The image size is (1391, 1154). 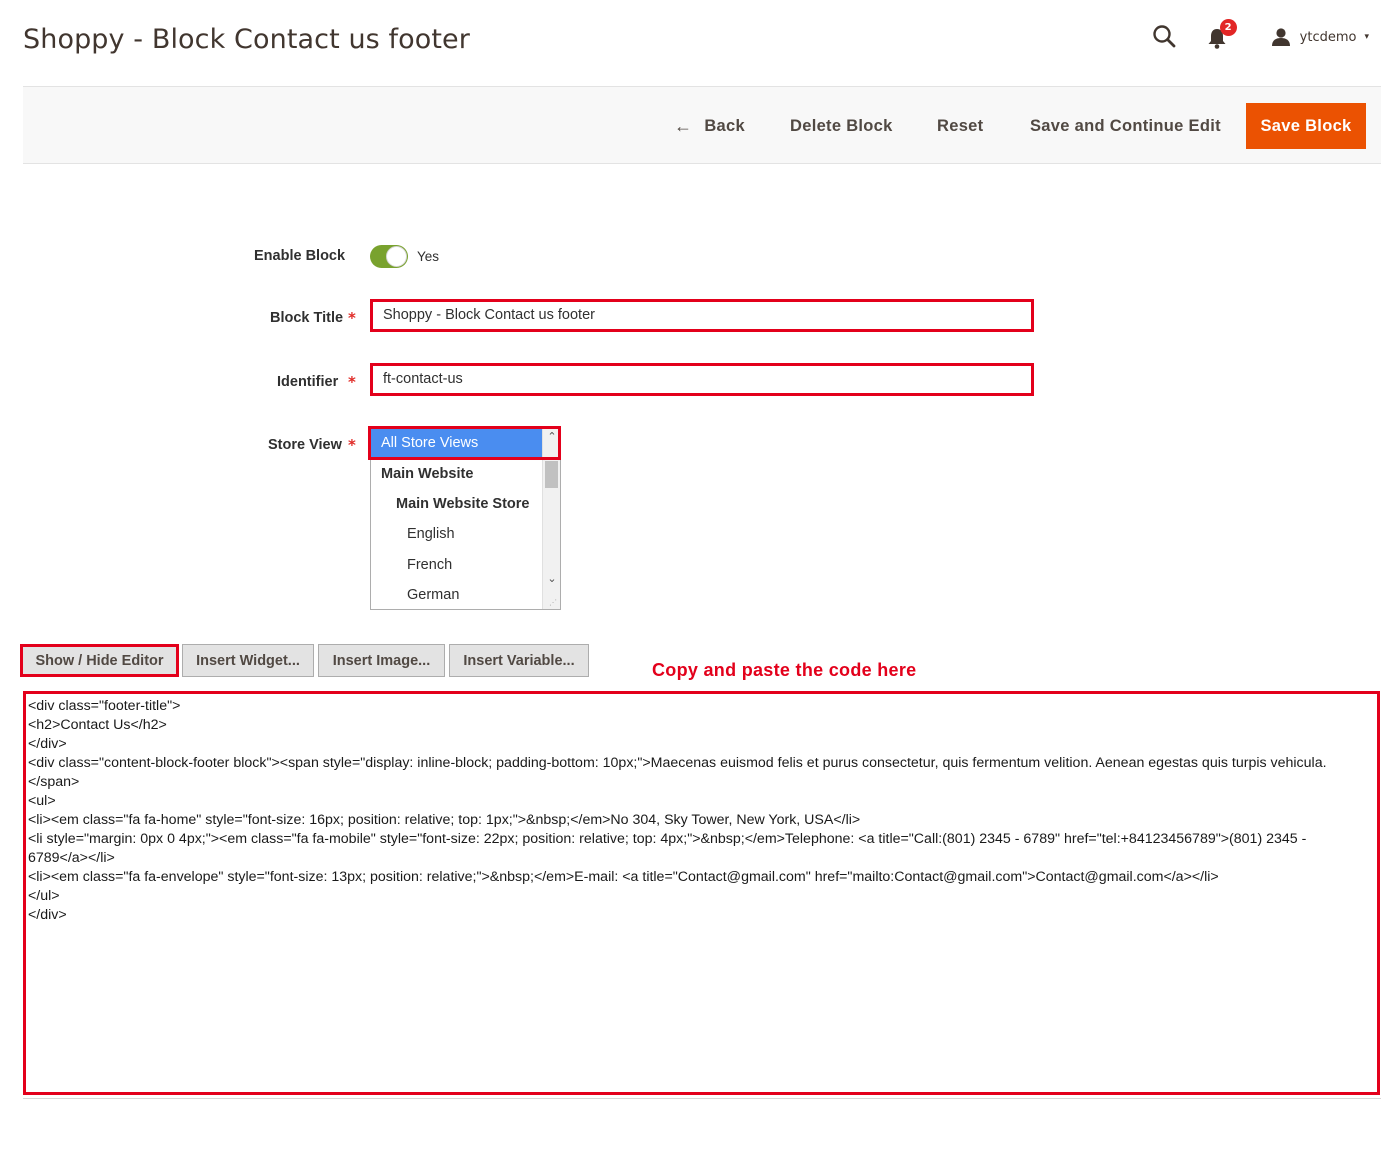 I want to click on show-hide-editor-button: Show / Hide Editor, so click(x=99, y=660).